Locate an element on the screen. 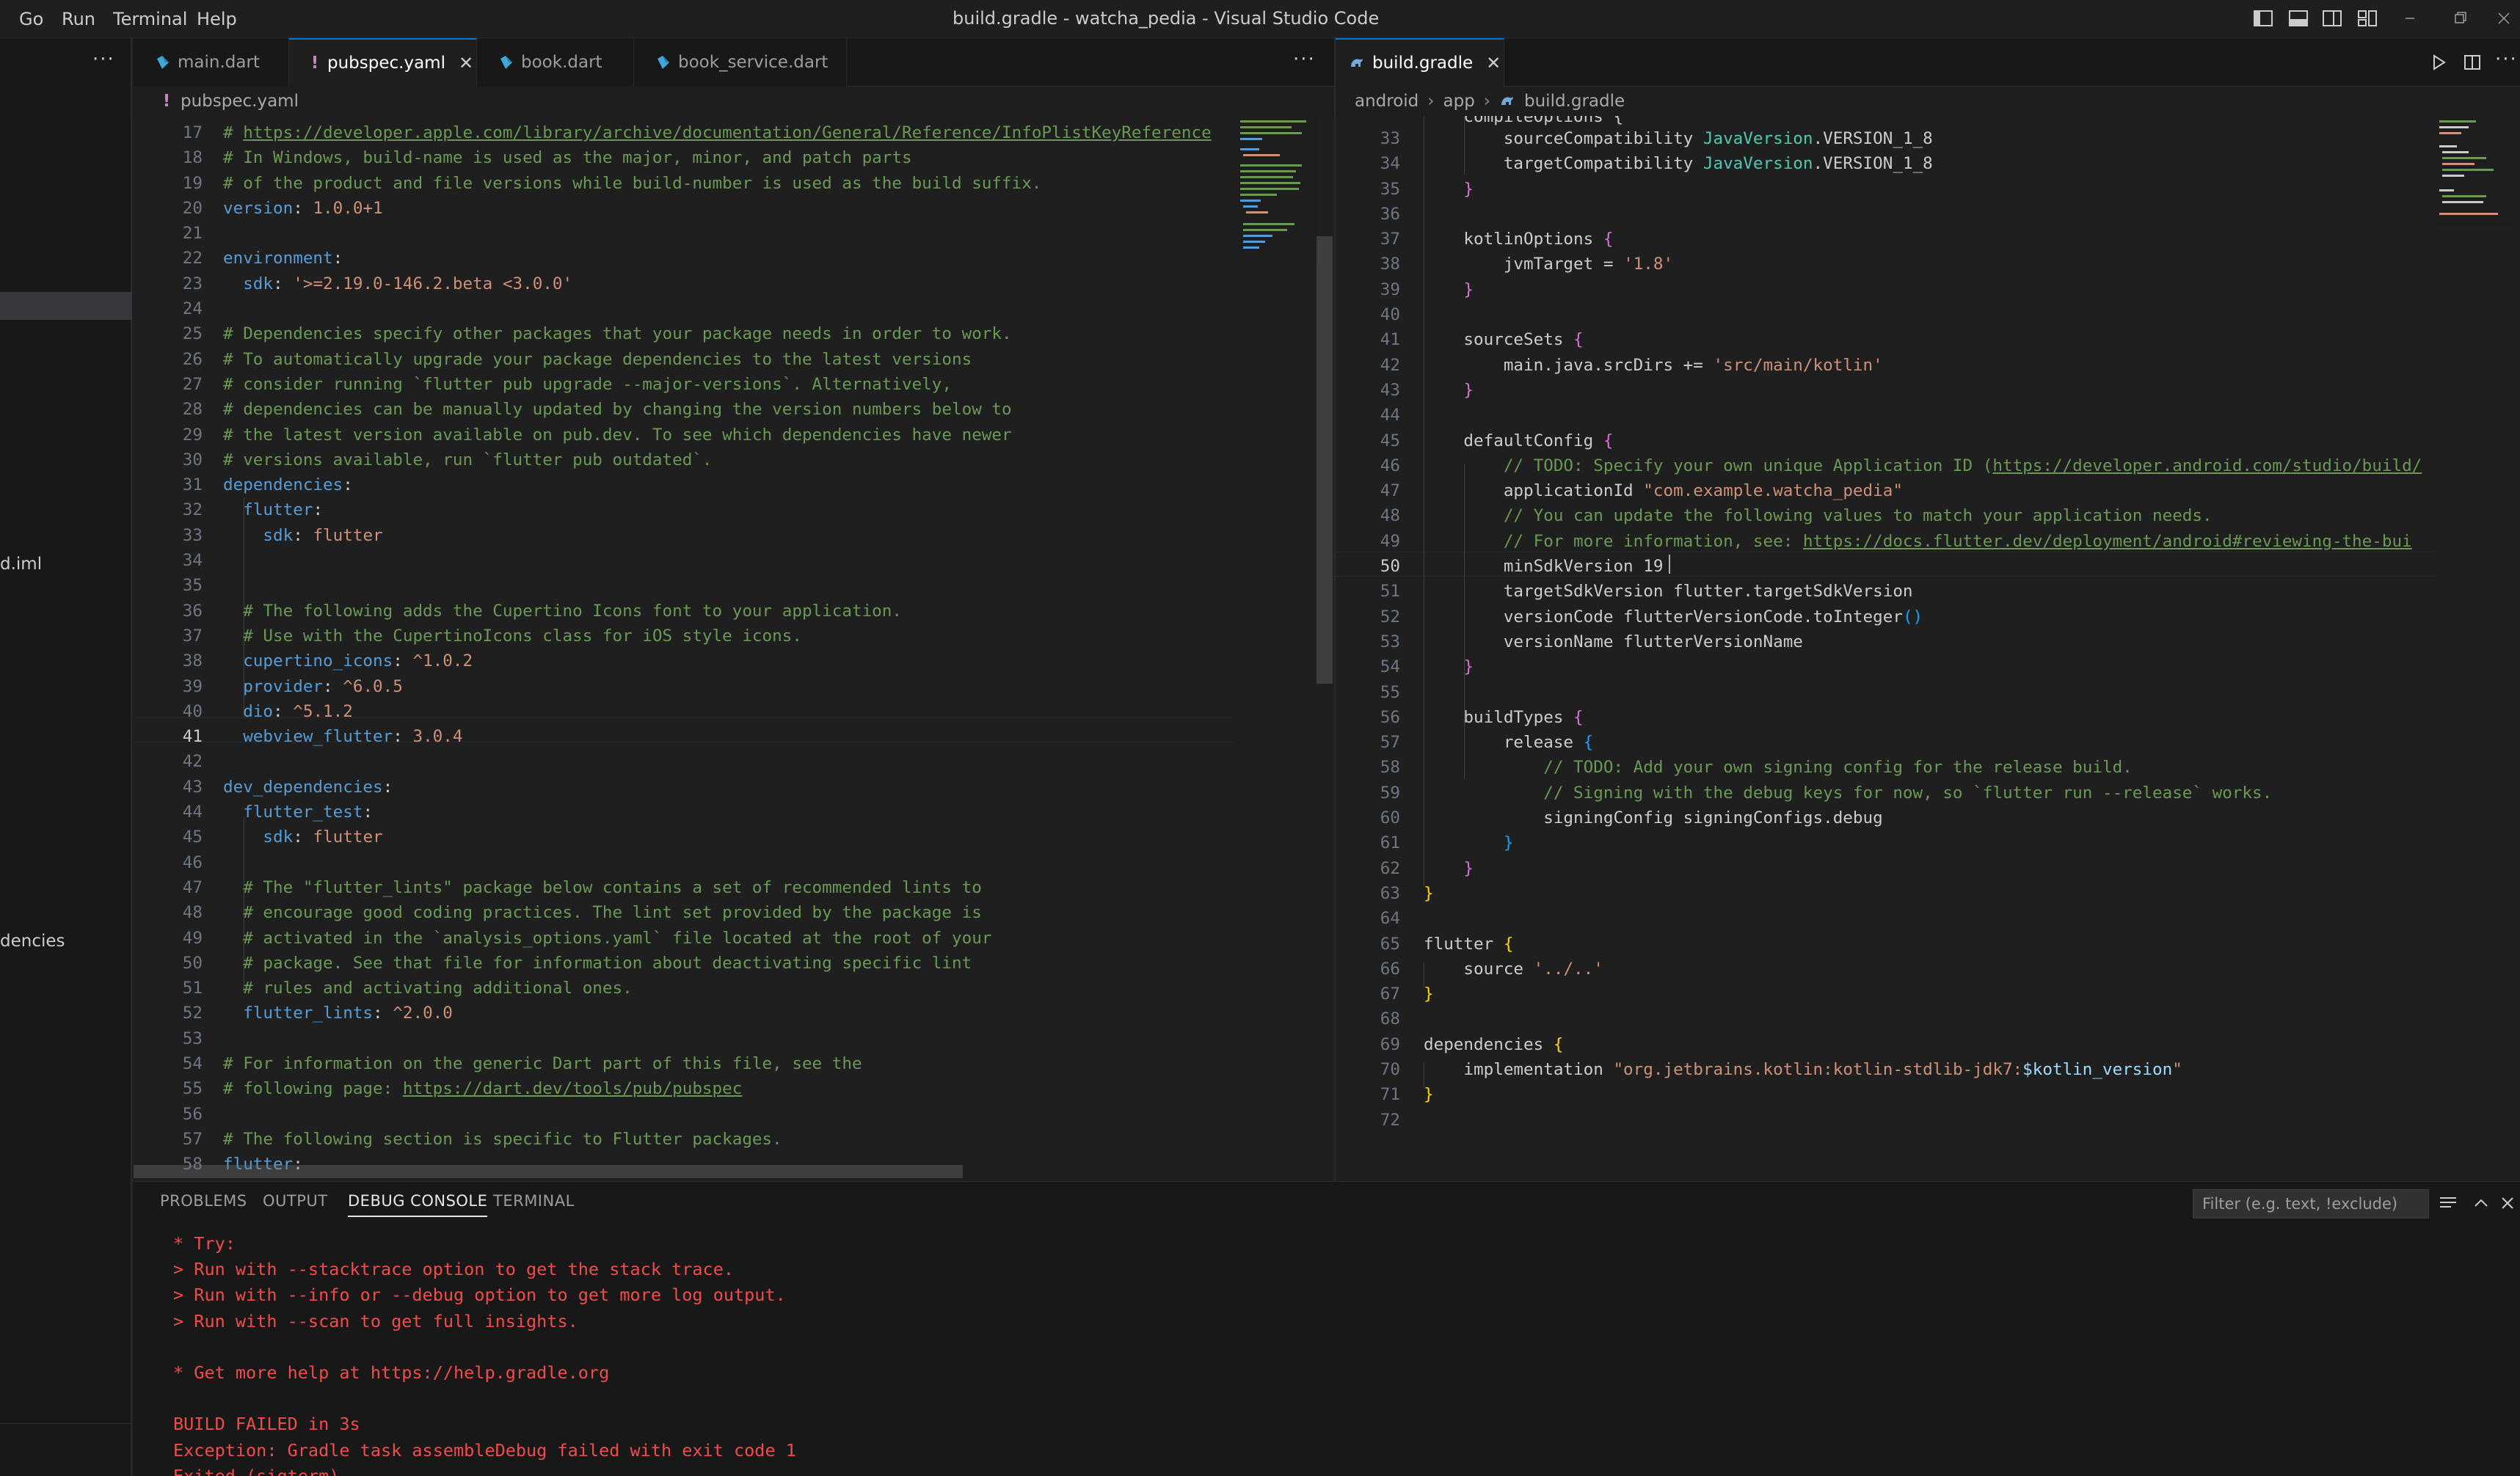  minimize-icon is located at coordinates (2410, 18).